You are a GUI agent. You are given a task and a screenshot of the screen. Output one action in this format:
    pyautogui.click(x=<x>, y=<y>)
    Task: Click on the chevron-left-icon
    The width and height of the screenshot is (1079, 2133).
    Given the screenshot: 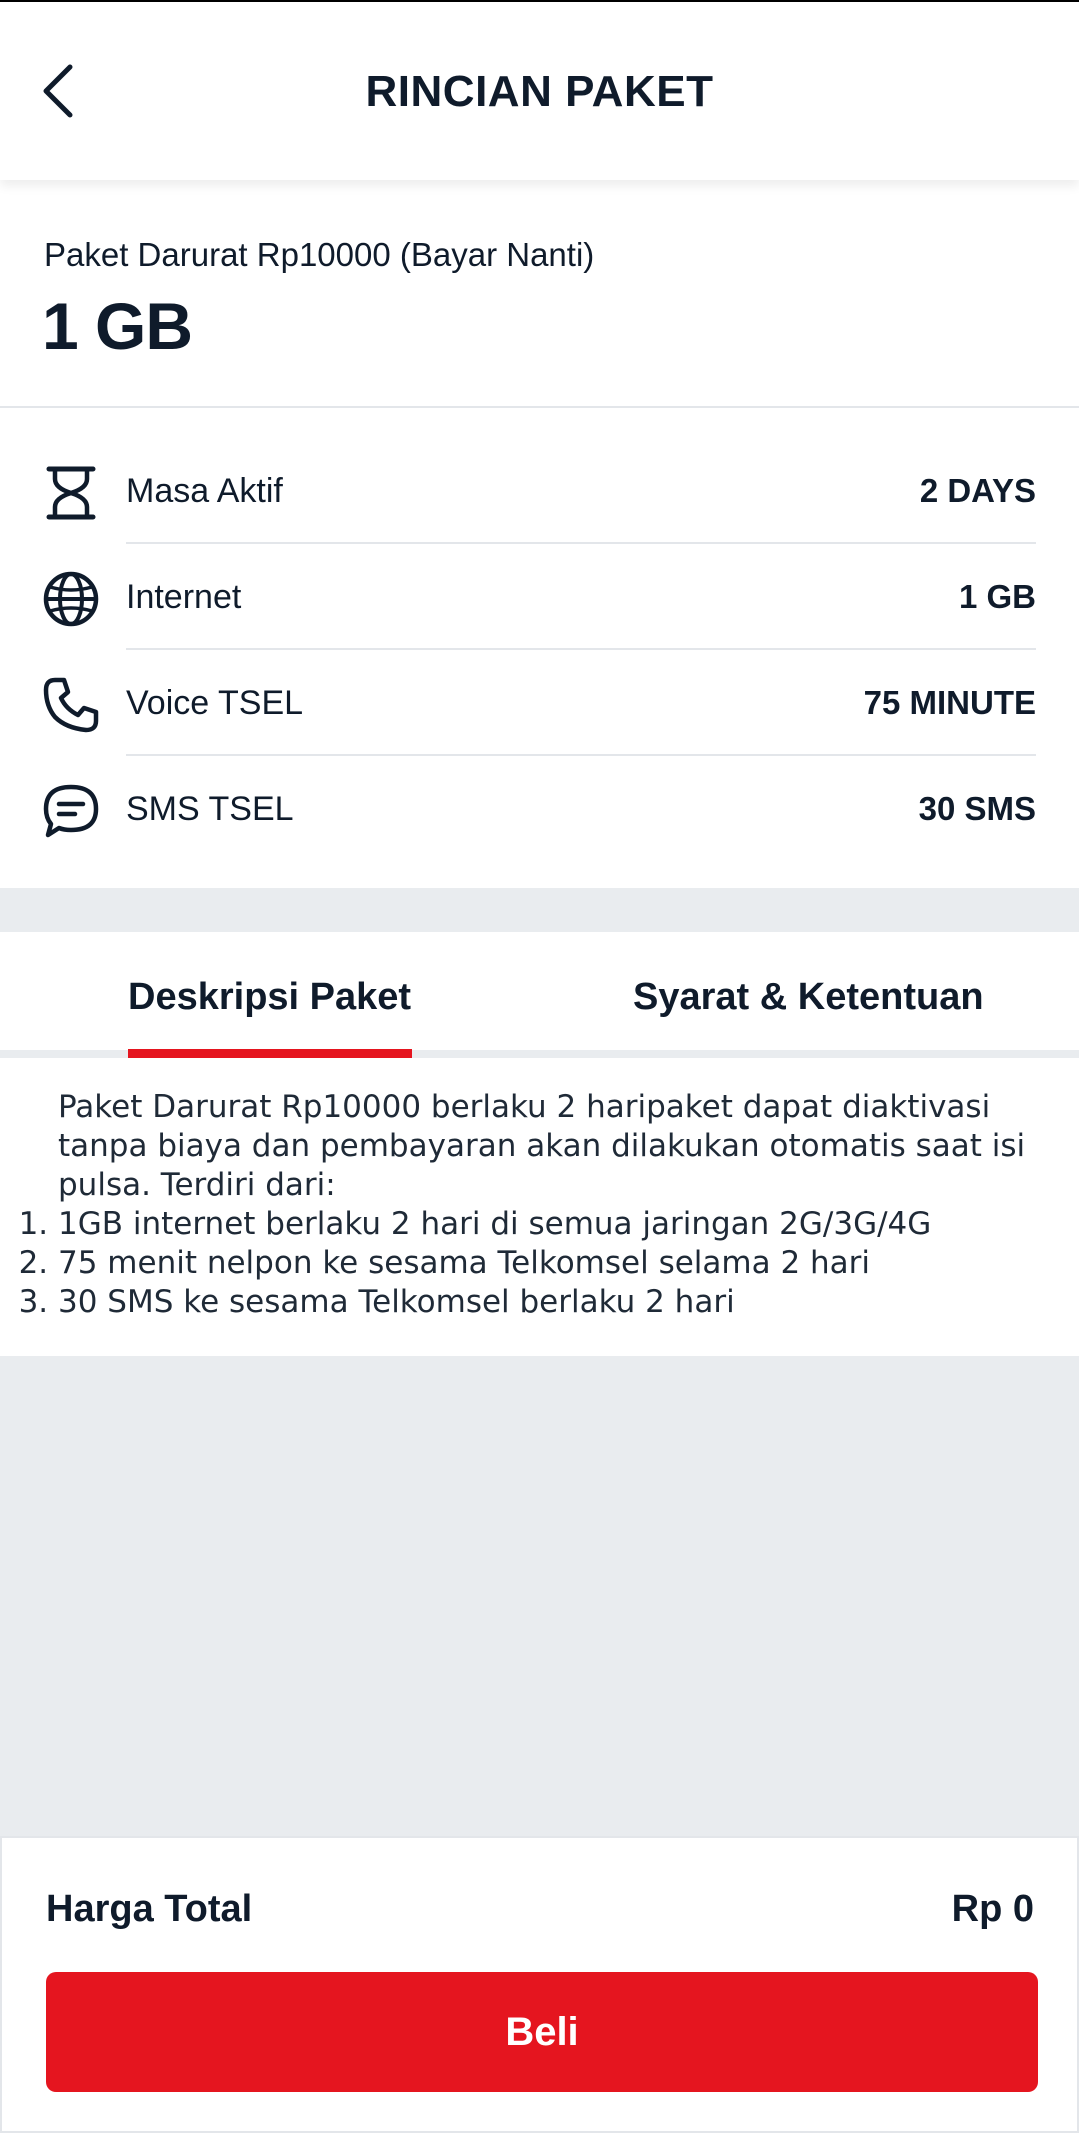 What is the action you would take?
    pyautogui.click(x=58, y=91)
    